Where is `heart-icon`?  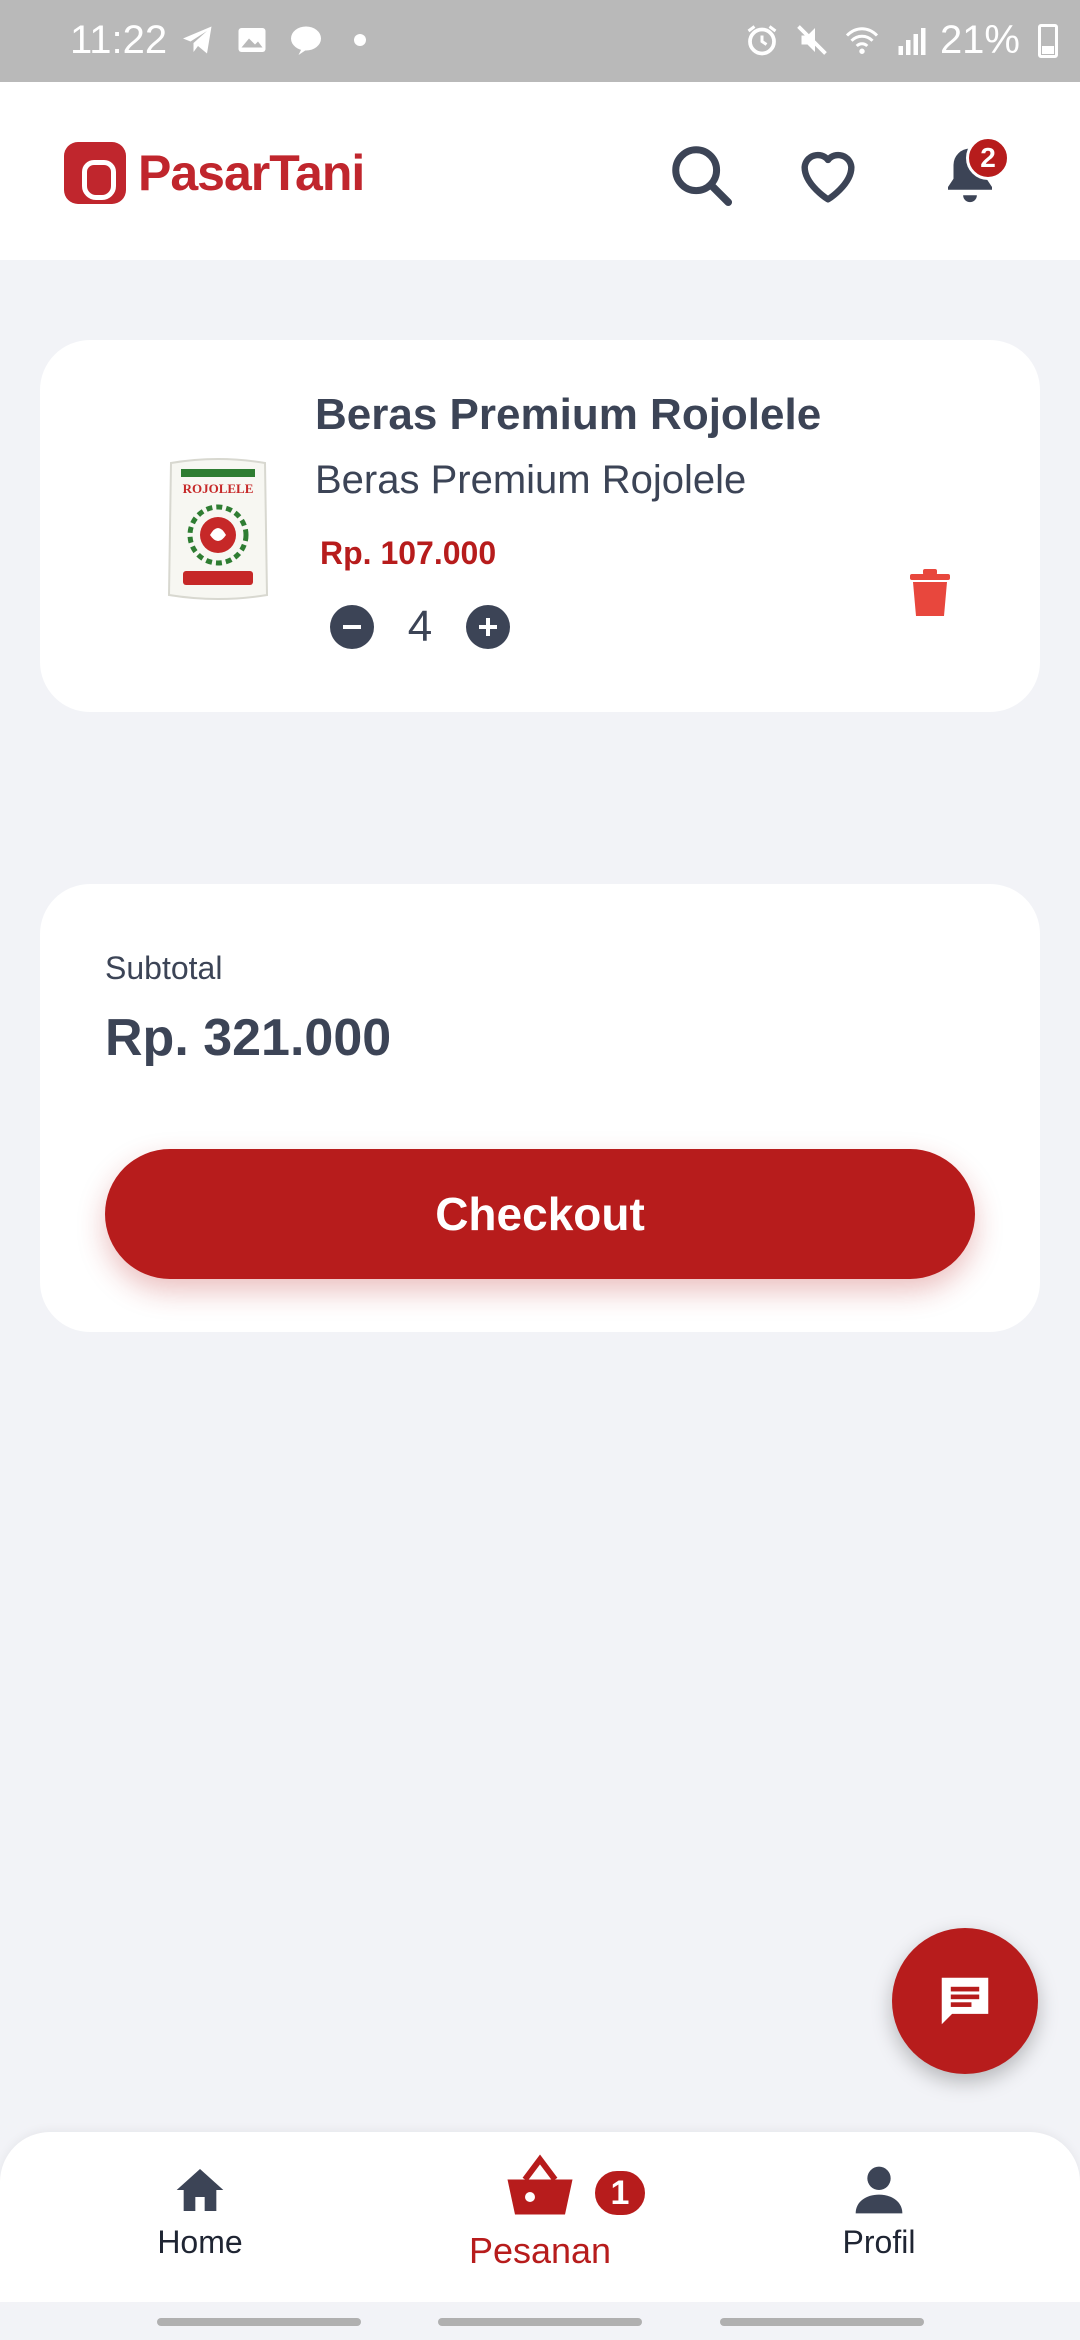 heart-icon is located at coordinates (828, 177).